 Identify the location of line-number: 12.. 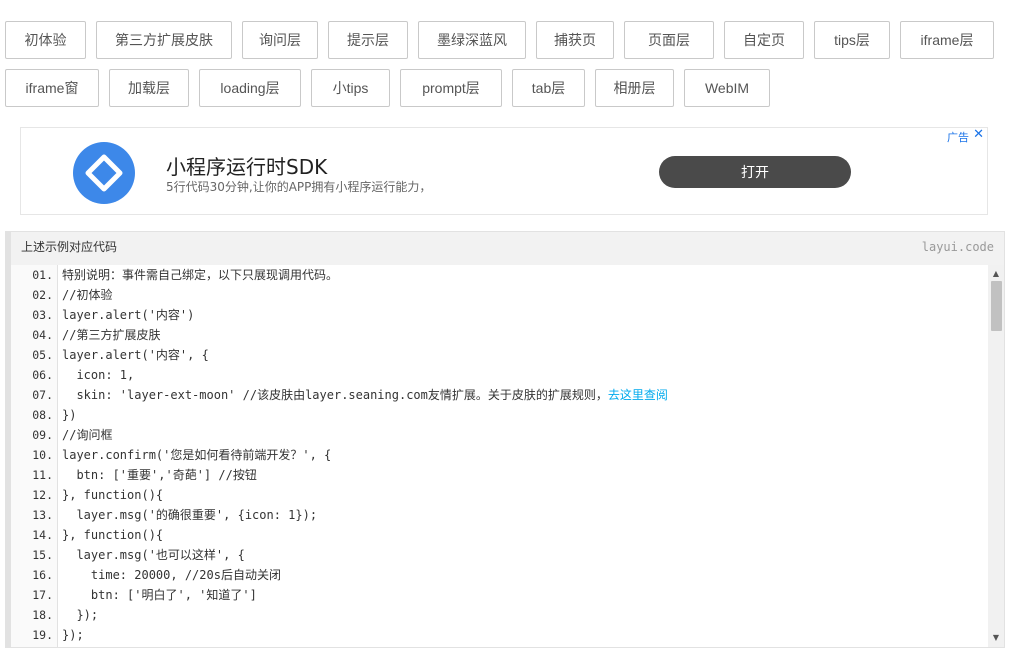
(42, 495).